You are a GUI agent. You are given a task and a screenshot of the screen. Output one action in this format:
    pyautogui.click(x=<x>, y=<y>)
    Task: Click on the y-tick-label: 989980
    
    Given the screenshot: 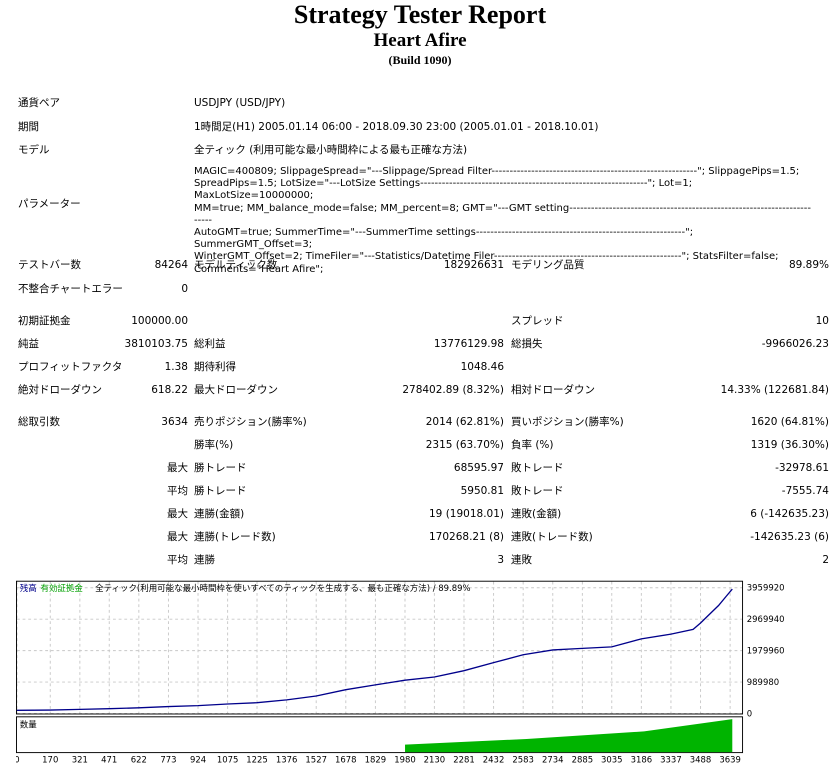 What is the action you would take?
    pyautogui.click(x=763, y=682)
    